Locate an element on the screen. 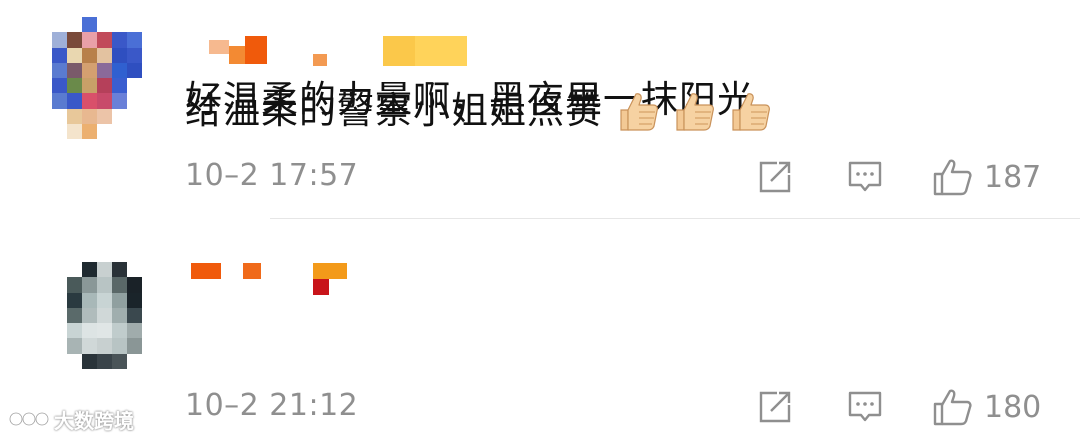  like-button: 187 is located at coordinates (986, 177).